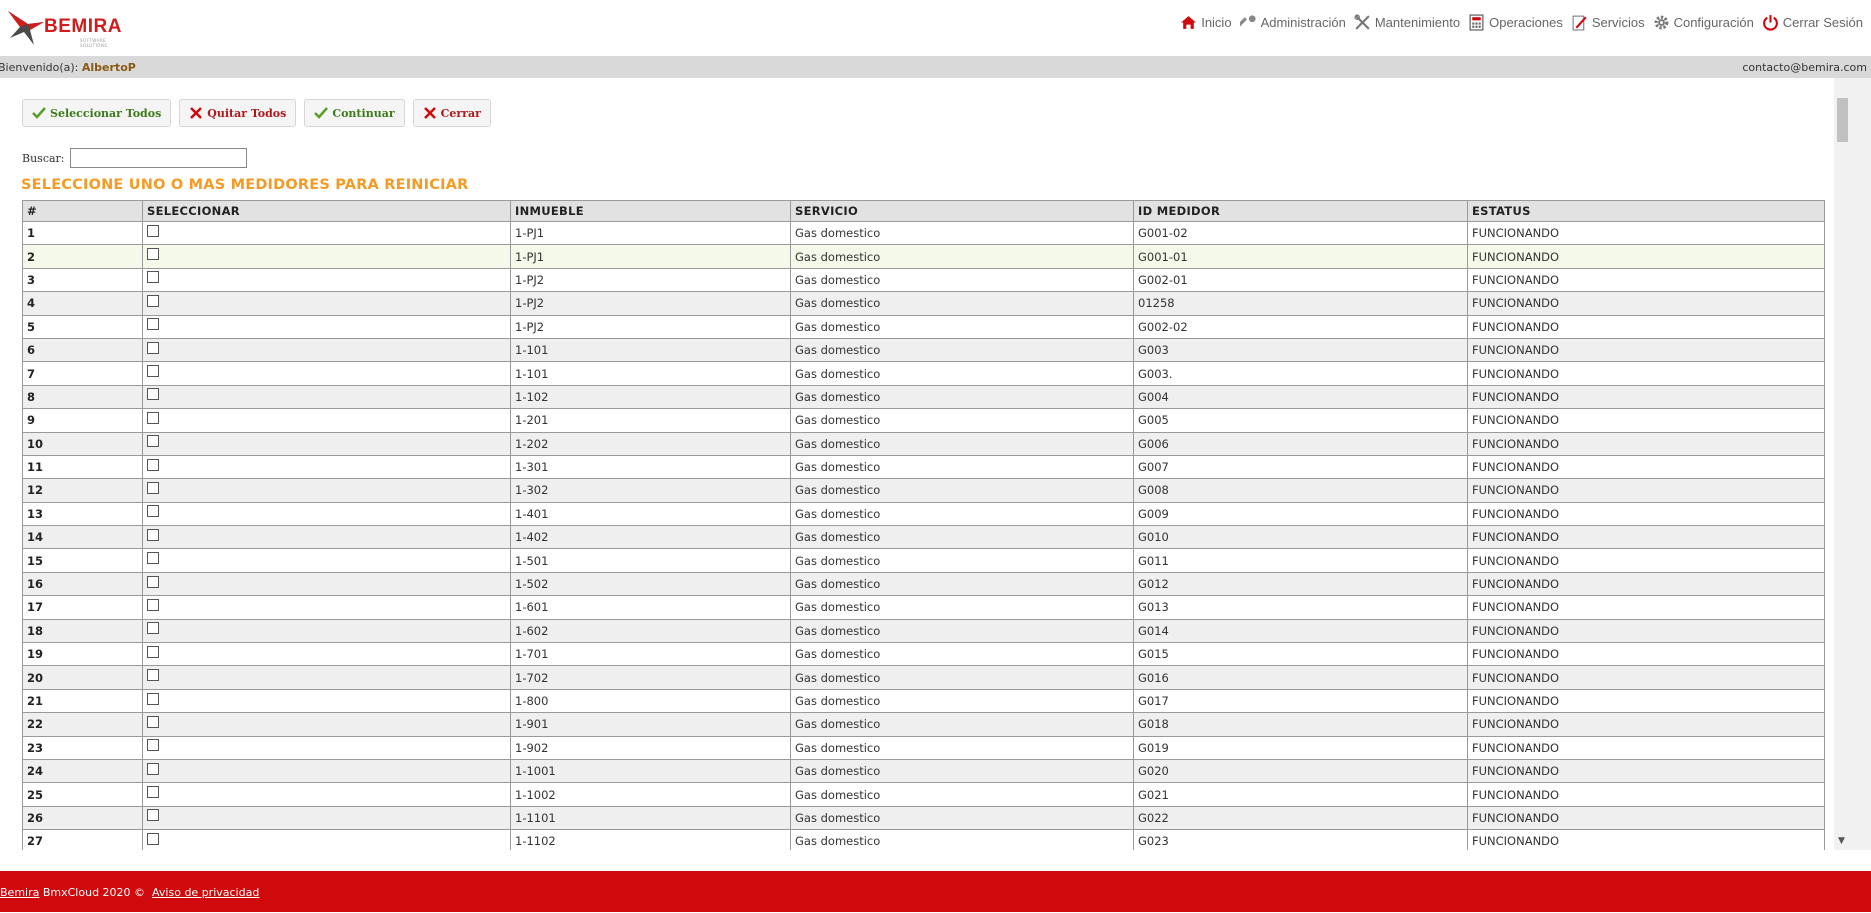  I want to click on table-row: 24 1-1001 Gas domestico G020 FUNCIONANDO, so click(923, 771).